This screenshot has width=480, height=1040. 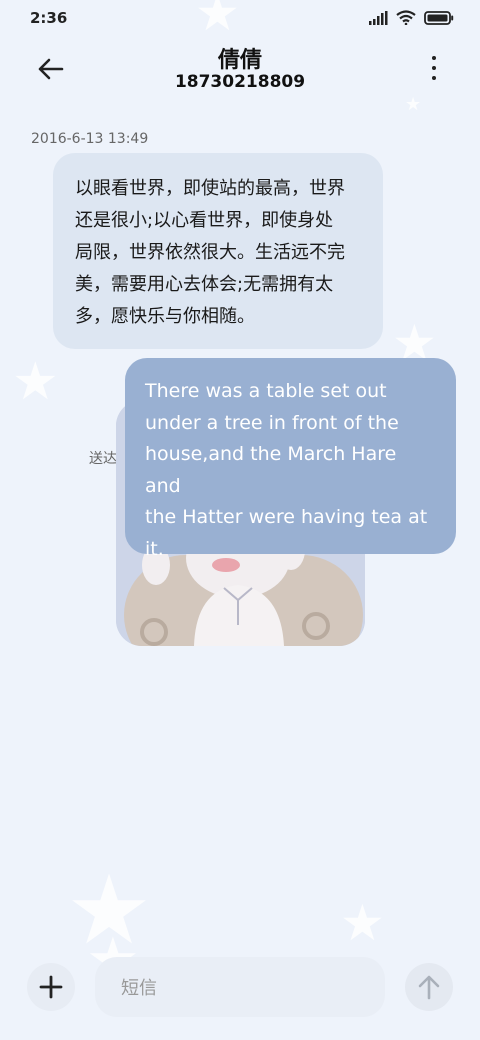 What do you see at coordinates (210, 188) in the screenshot?
I see `message-line: 以眼看世界，即使站的最高，世界` at bounding box center [210, 188].